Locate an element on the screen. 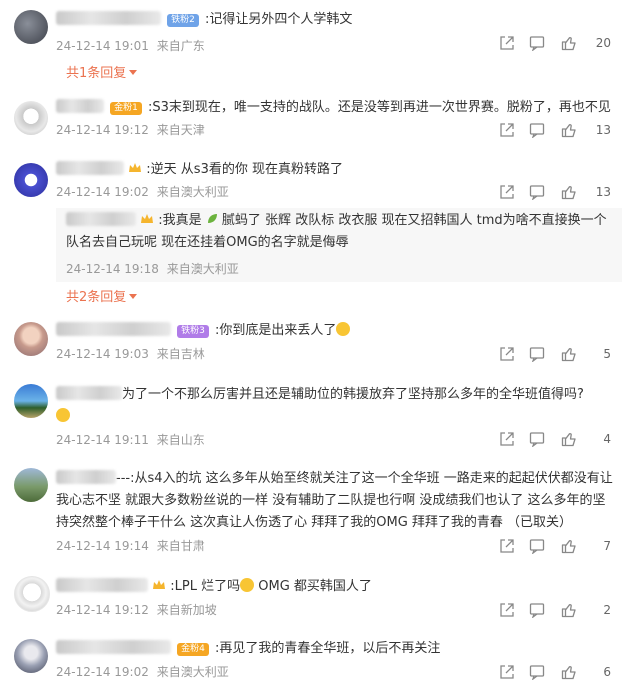 The width and height of the screenshot is (627, 692). comment-text: 为了一个不那么厉害并且还是辅助位的韩援放弃了坚持那么多年的全华班值得吗? is located at coordinates (353, 394).